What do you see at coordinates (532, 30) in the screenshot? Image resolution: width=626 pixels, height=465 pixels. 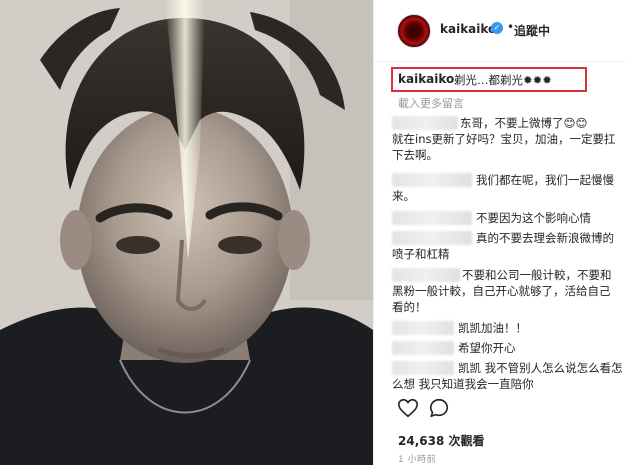 I see `follow-status-button: 追蹤中` at bounding box center [532, 30].